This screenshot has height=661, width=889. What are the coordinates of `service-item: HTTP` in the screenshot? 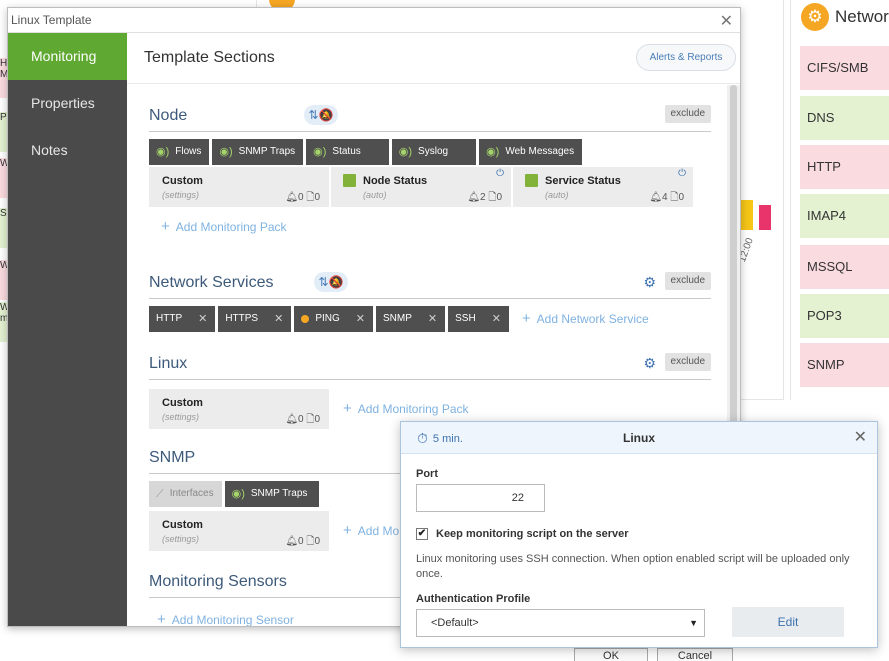 It's located at (844, 167).